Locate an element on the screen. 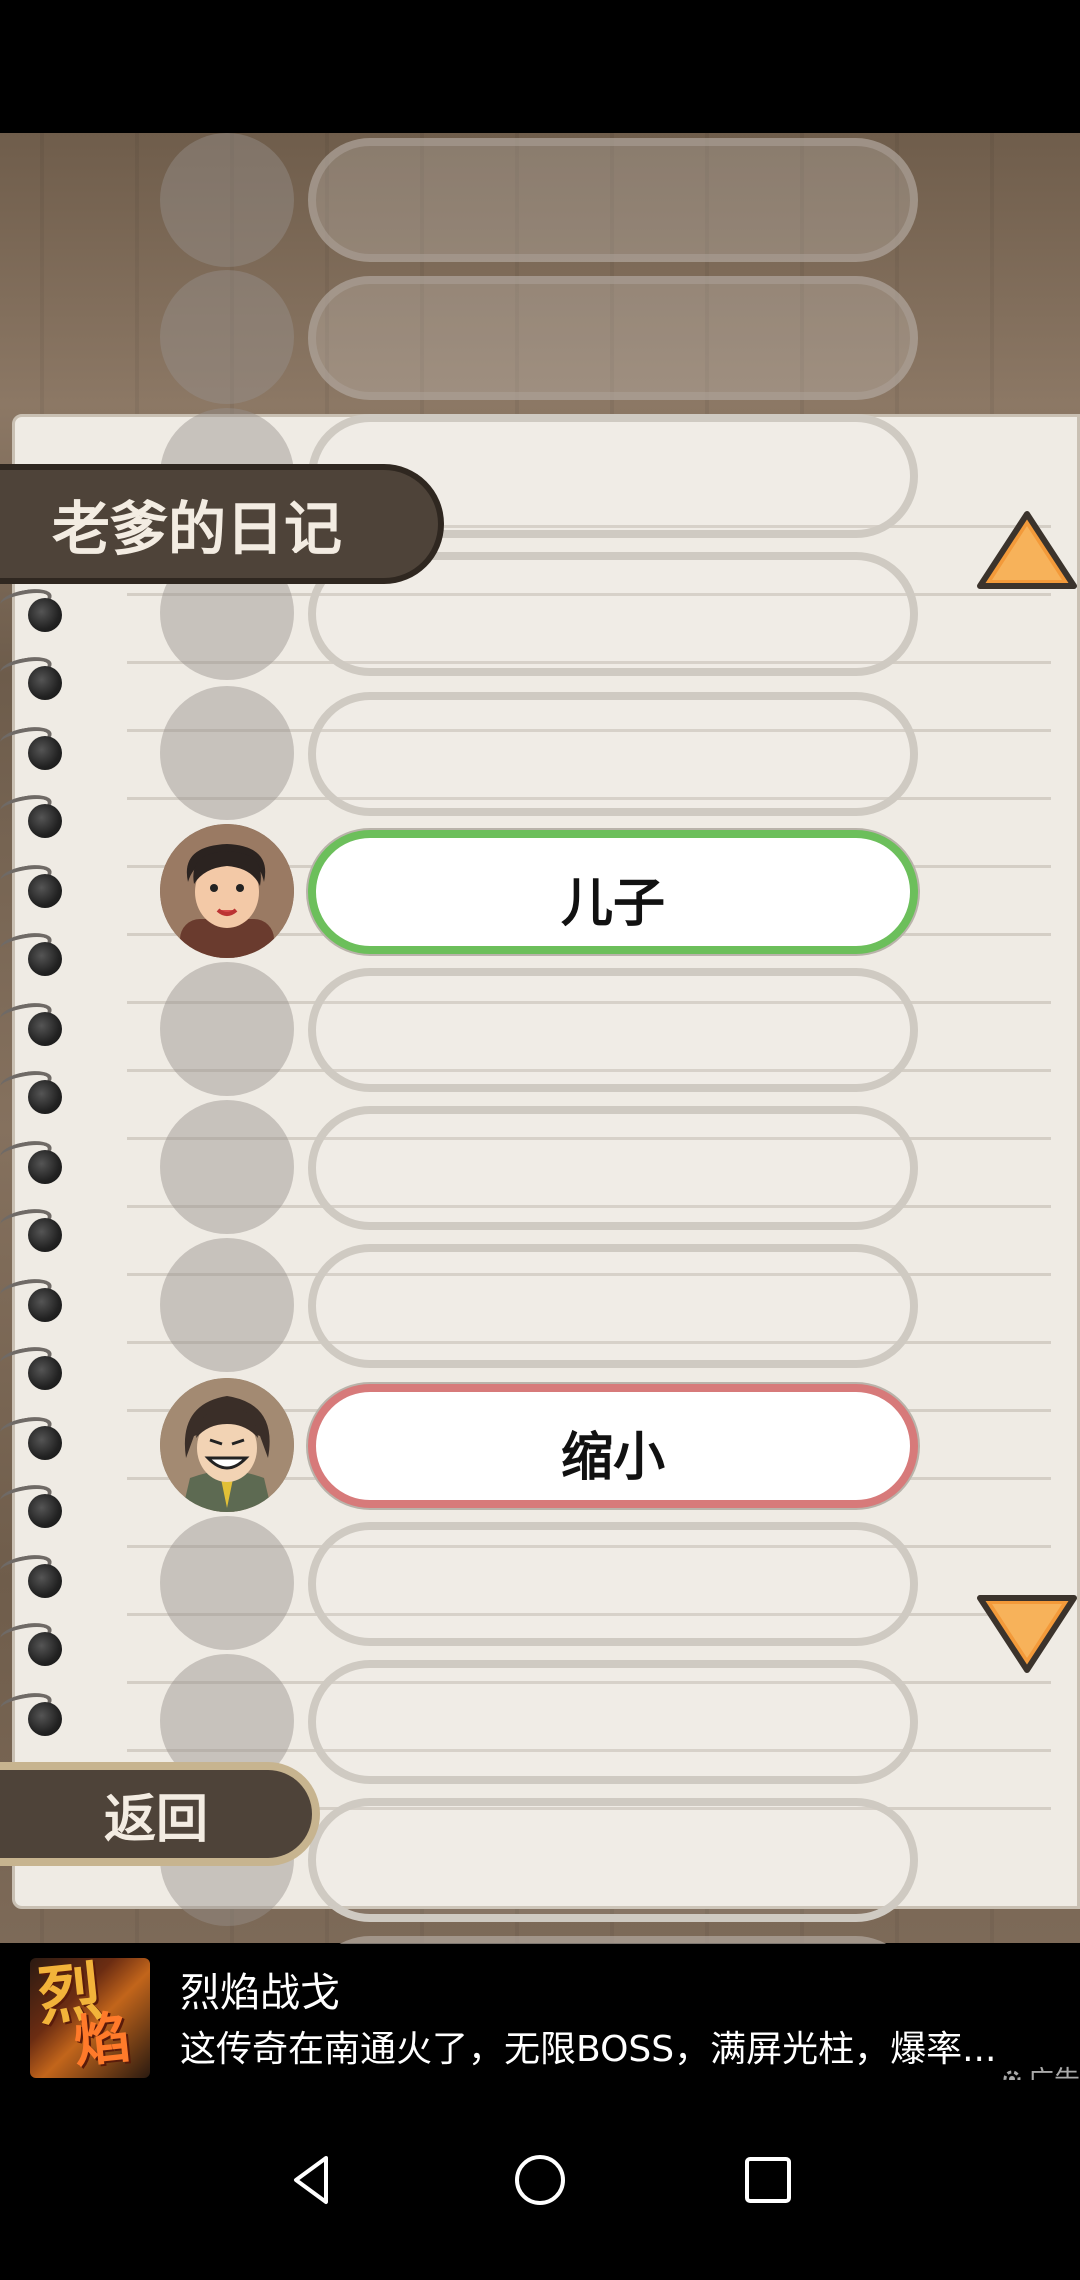  mother-face-icon is located at coordinates (227, 891).